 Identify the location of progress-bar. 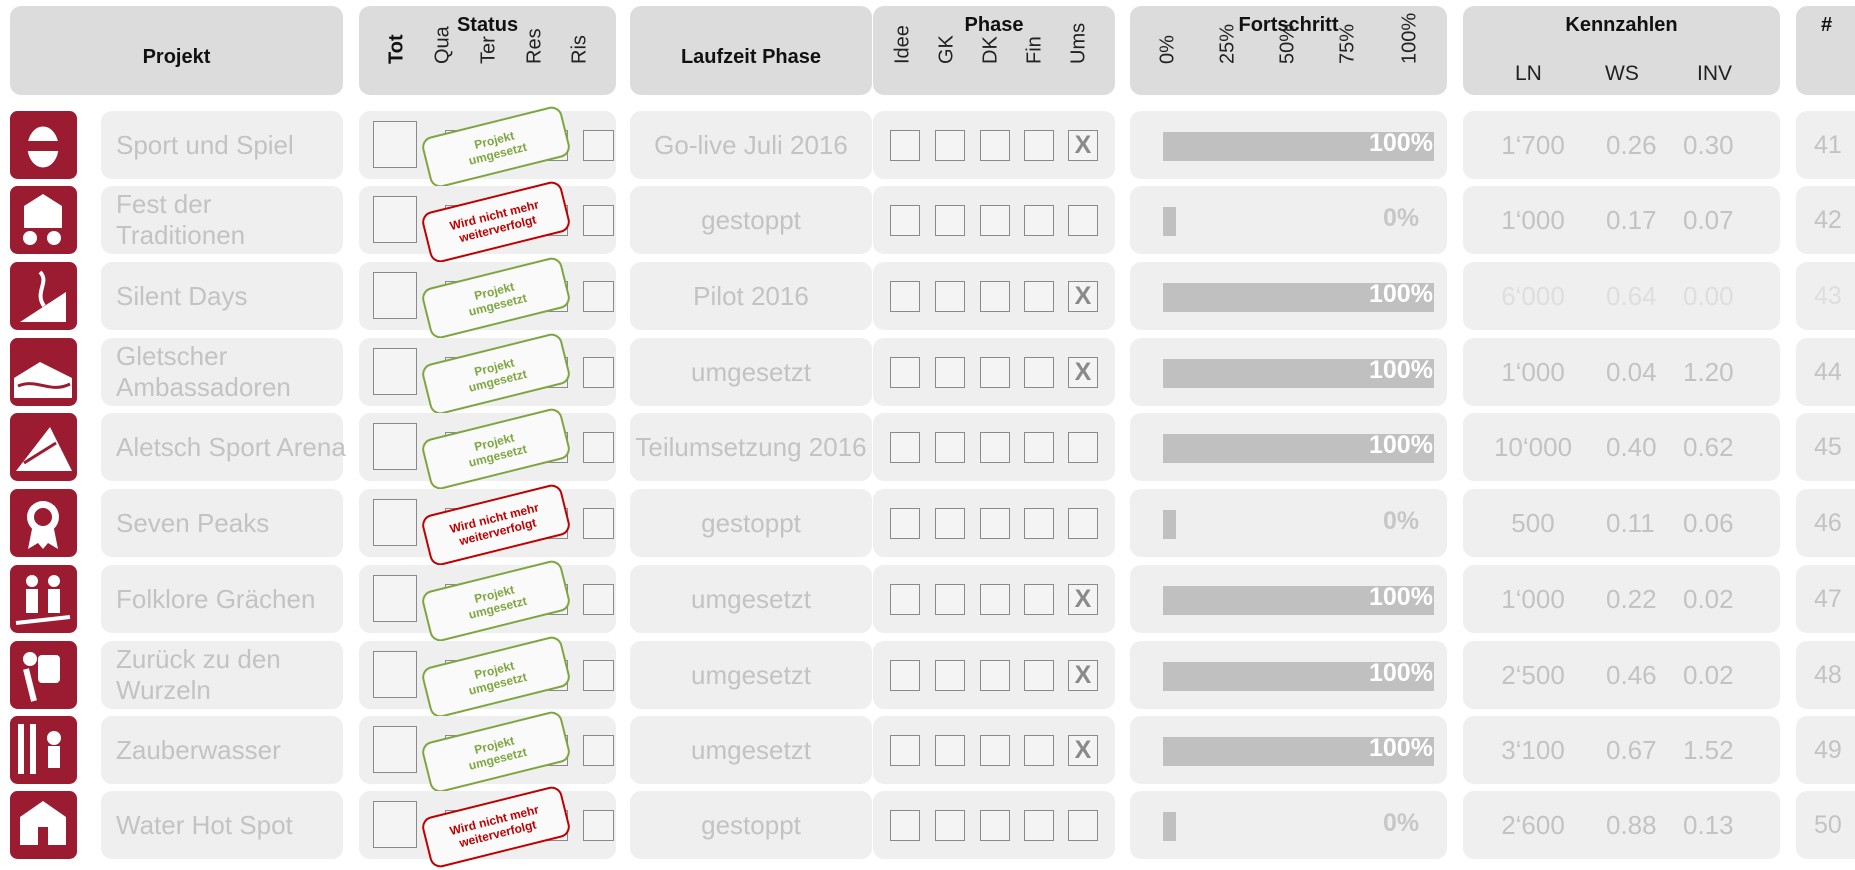
(1169, 221).